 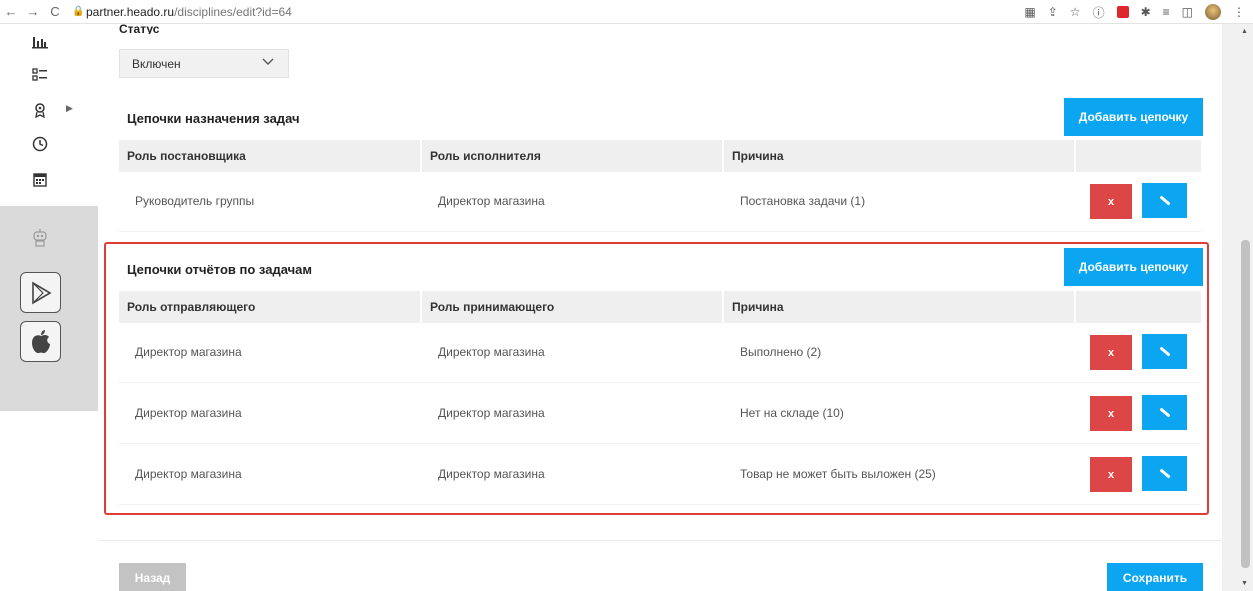 What do you see at coordinates (1133, 117) in the screenshot?
I see `add-assignment-chain-button: Добавить цепочку` at bounding box center [1133, 117].